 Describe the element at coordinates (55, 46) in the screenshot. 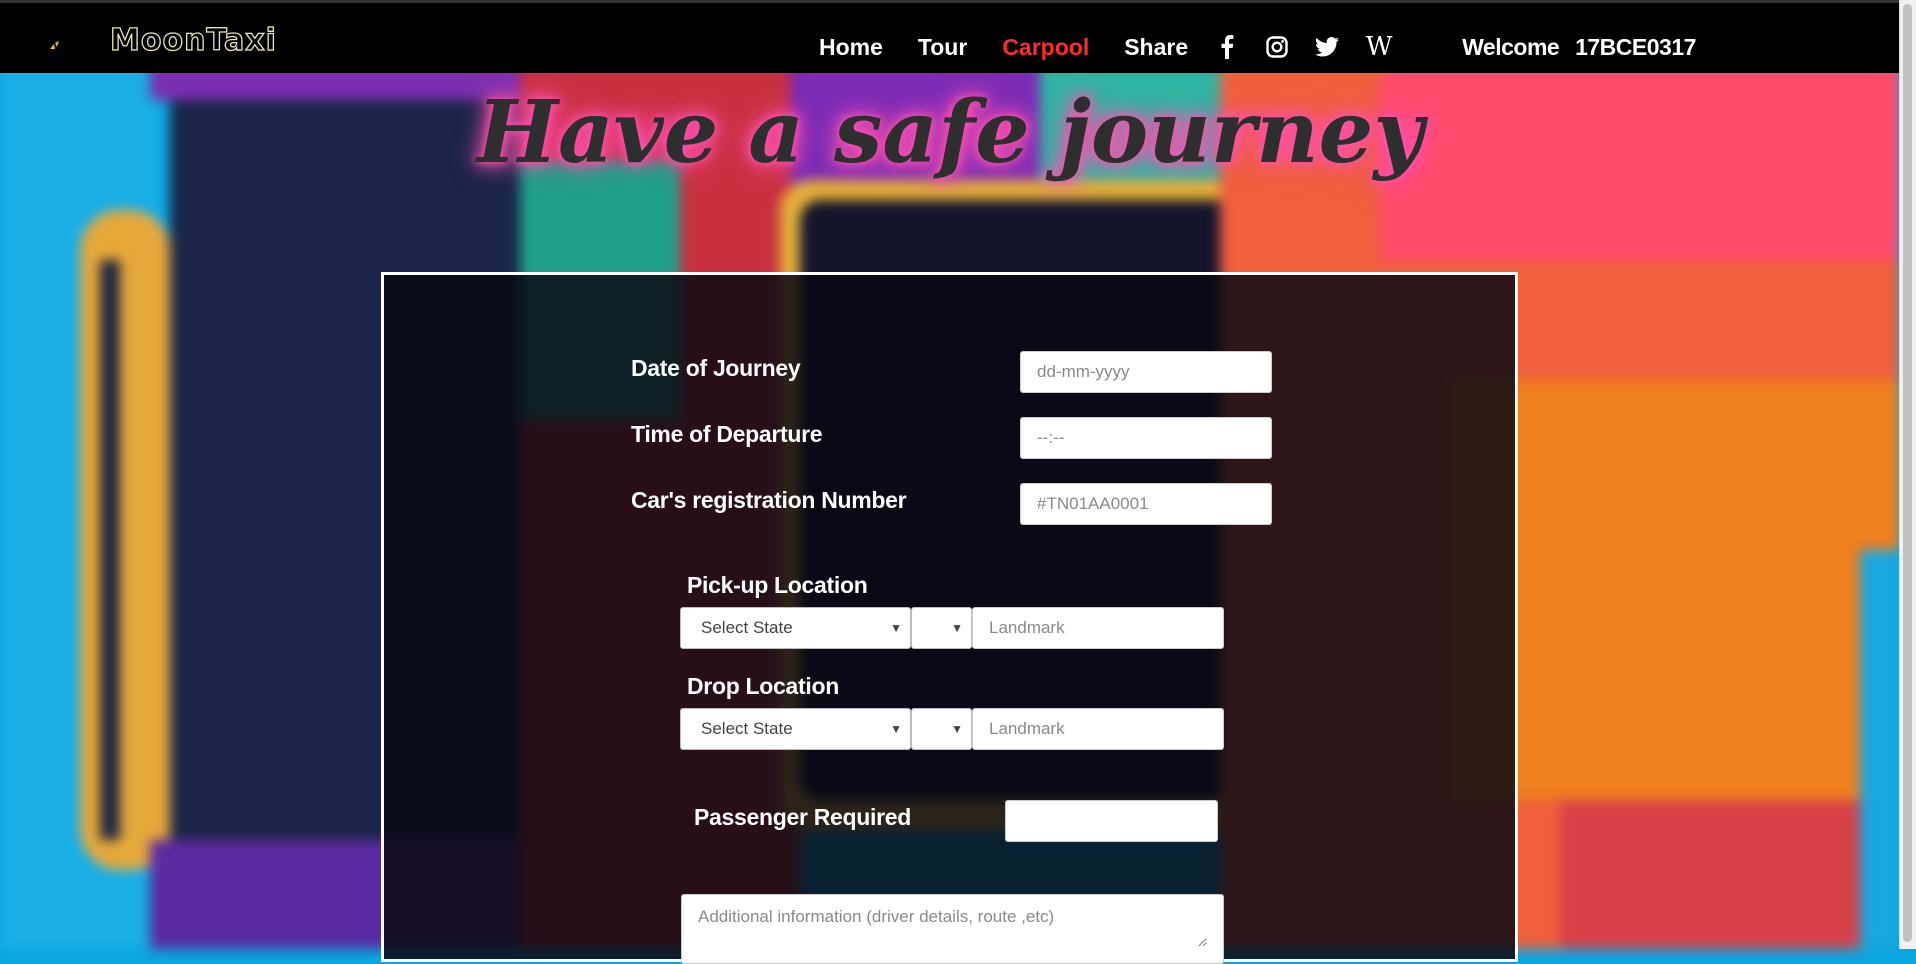

I see `logo-icon` at that location.